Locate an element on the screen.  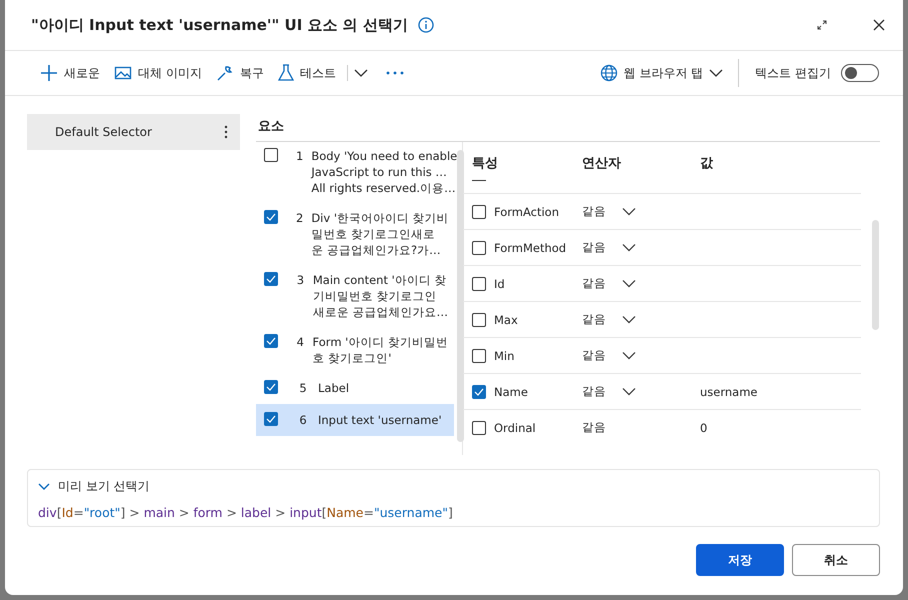
attribute-value: username is located at coordinates (729, 391).